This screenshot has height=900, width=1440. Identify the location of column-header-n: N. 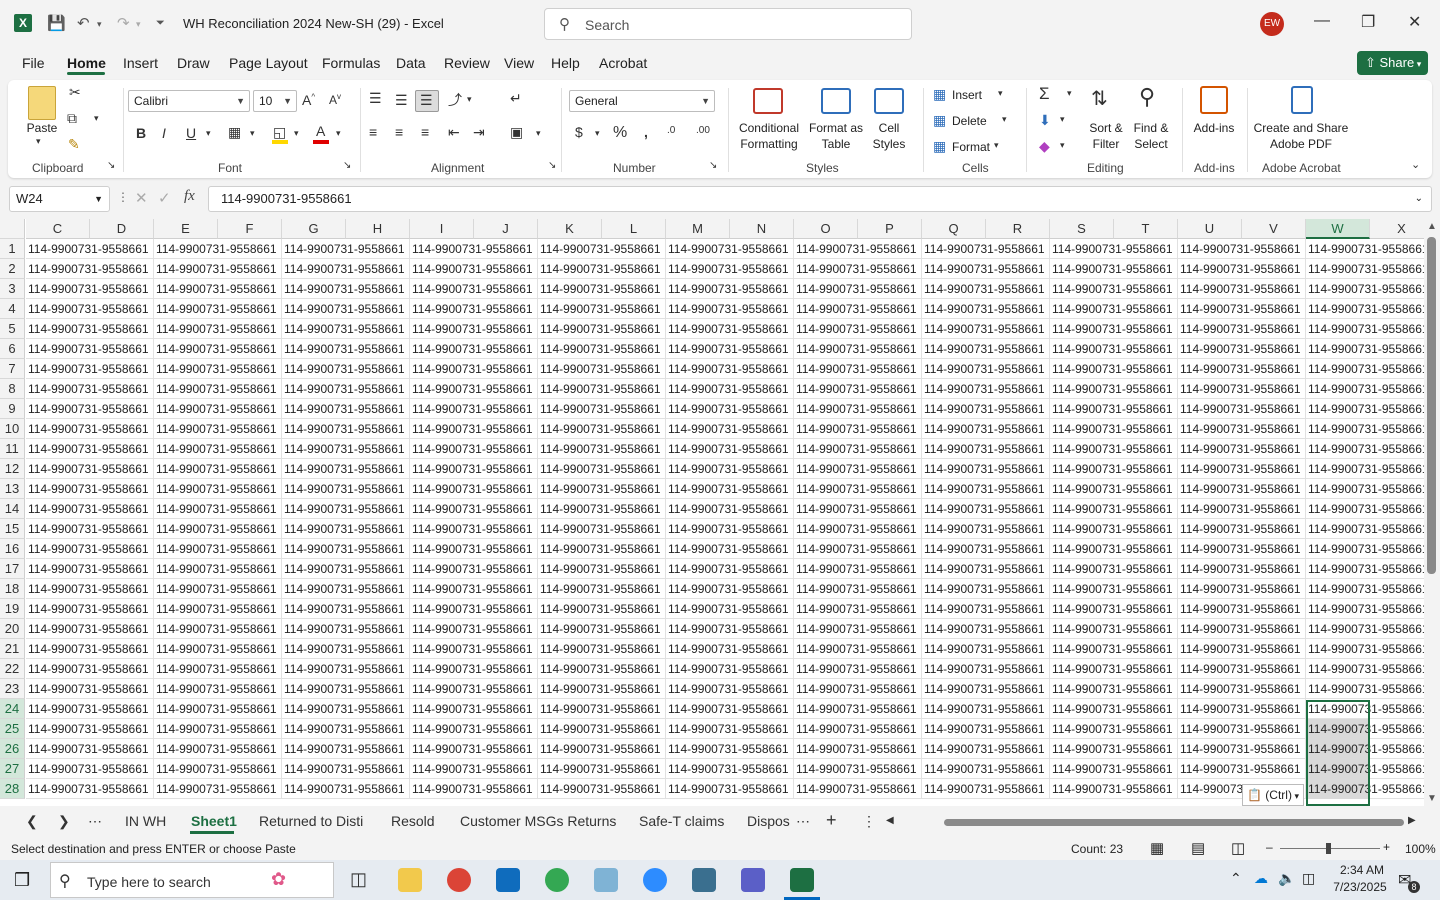
(762, 229).